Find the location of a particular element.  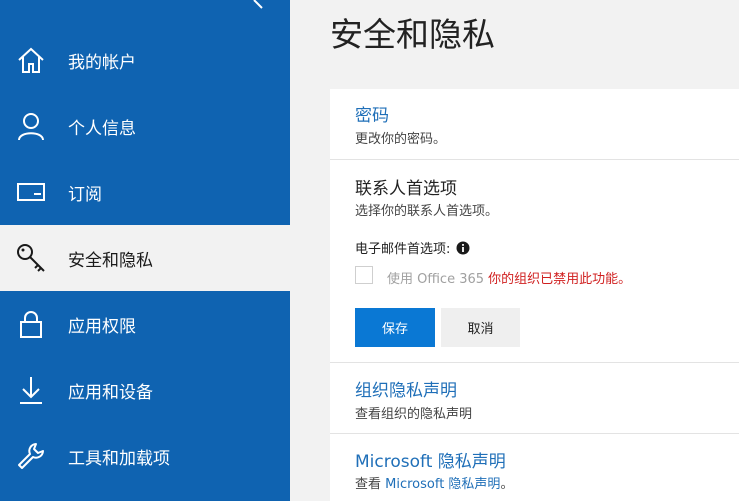

sidebar-item-label: 应用和设备 is located at coordinates (110, 392).